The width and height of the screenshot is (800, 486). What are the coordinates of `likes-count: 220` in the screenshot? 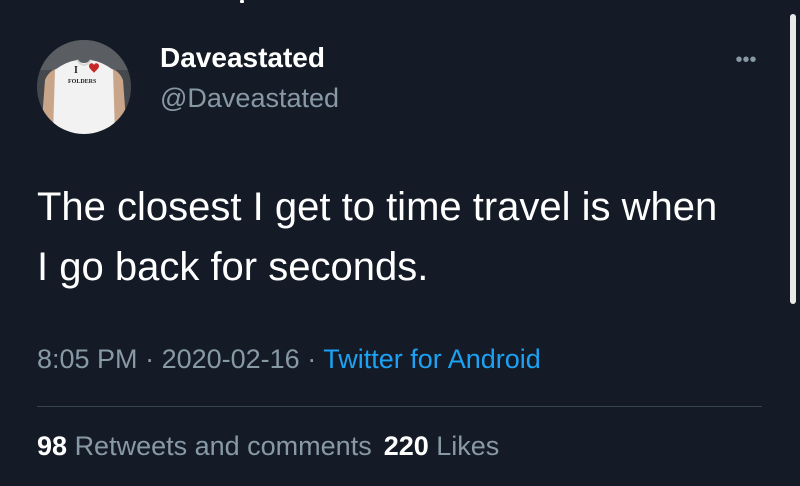 It's located at (406, 446).